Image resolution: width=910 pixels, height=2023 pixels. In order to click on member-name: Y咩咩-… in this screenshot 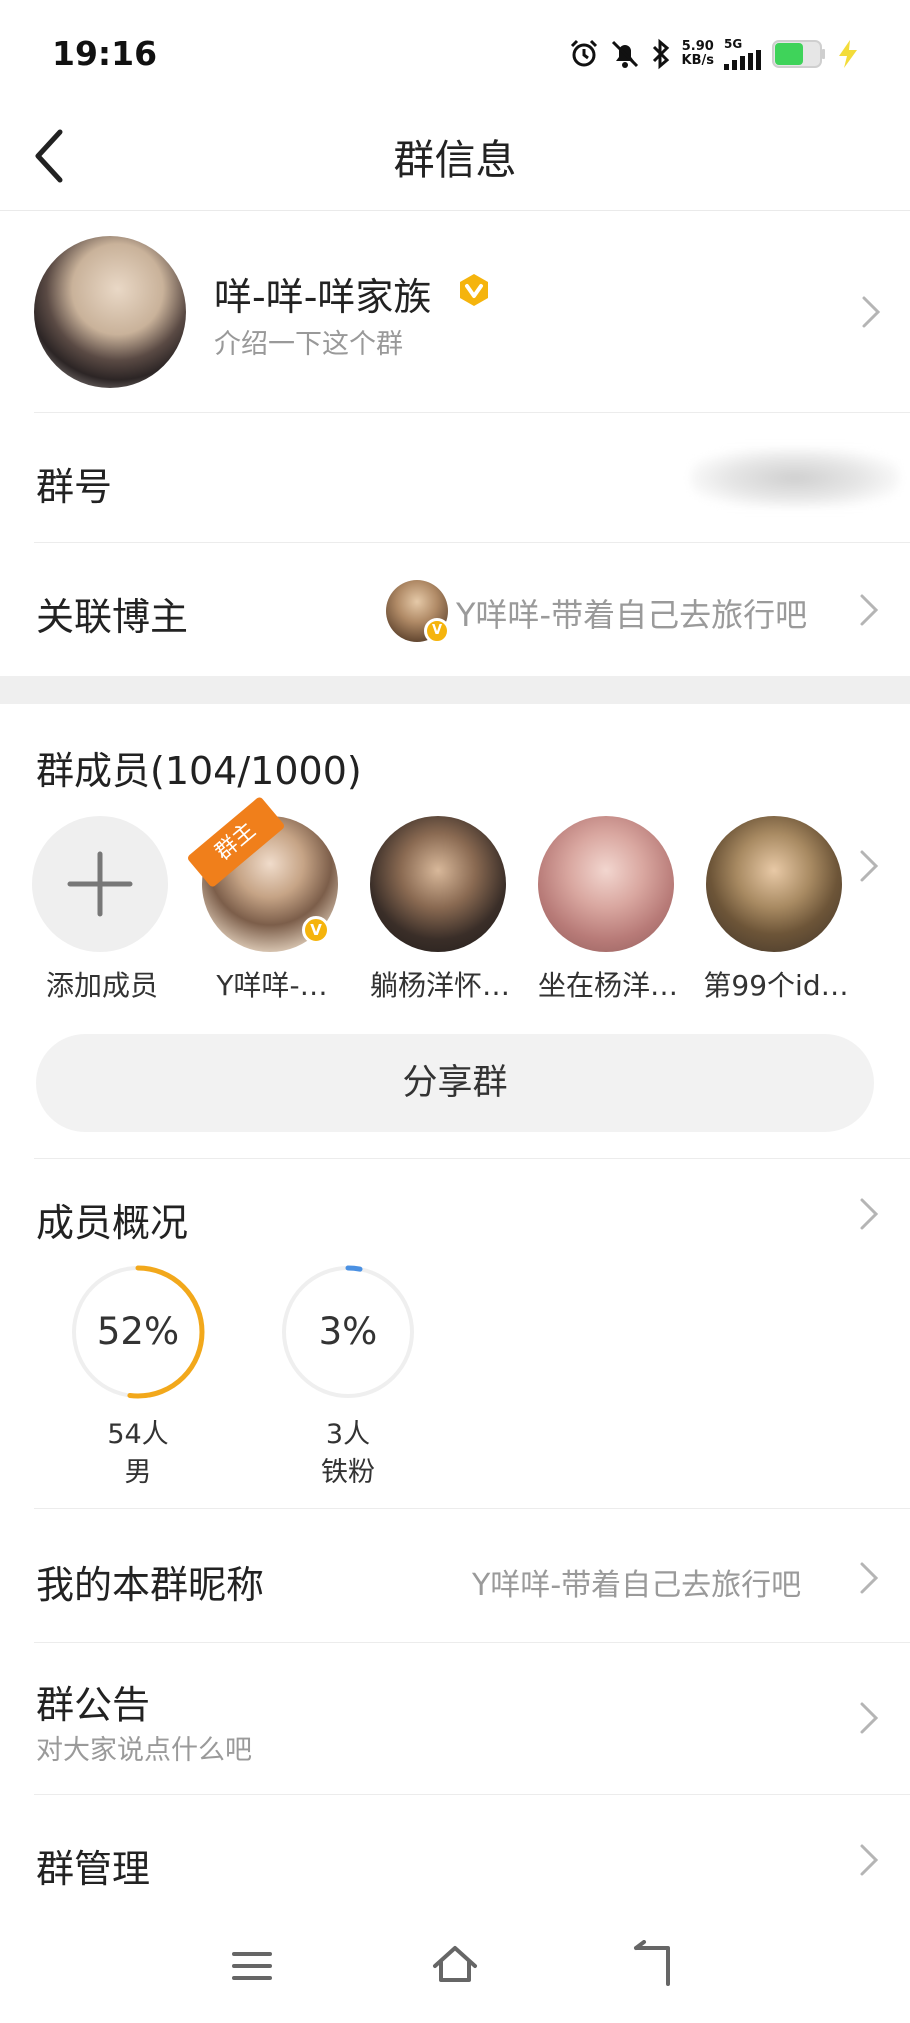, I will do `click(272, 985)`.